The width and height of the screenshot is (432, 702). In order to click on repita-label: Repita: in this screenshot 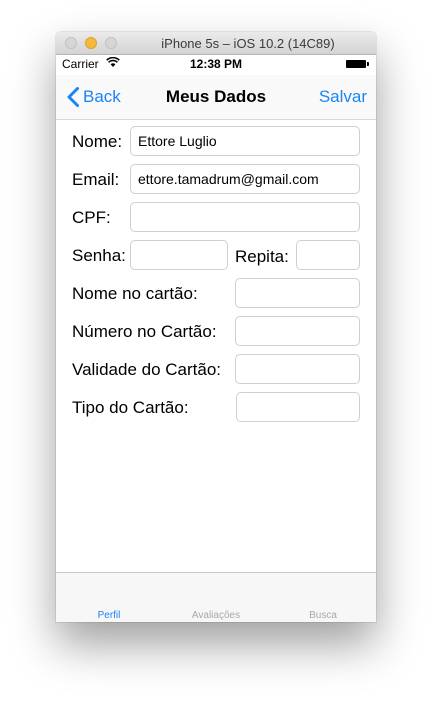, I will do `click(262, 256)`.